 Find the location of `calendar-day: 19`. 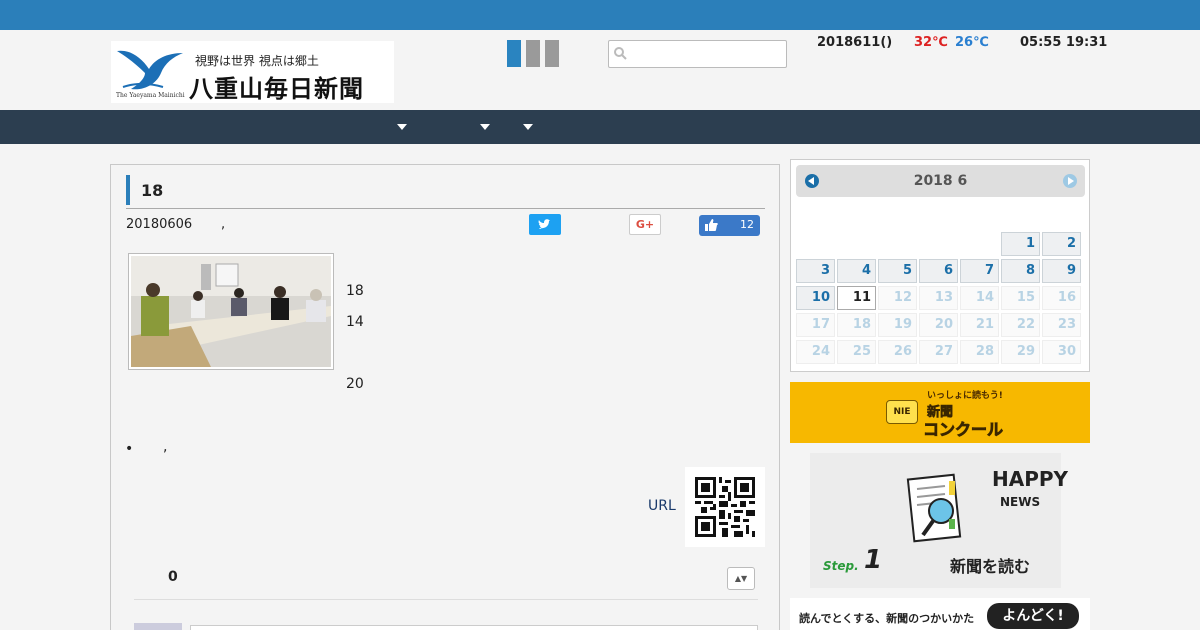

calendar-day: 19 is located at coordinates (897, 325).